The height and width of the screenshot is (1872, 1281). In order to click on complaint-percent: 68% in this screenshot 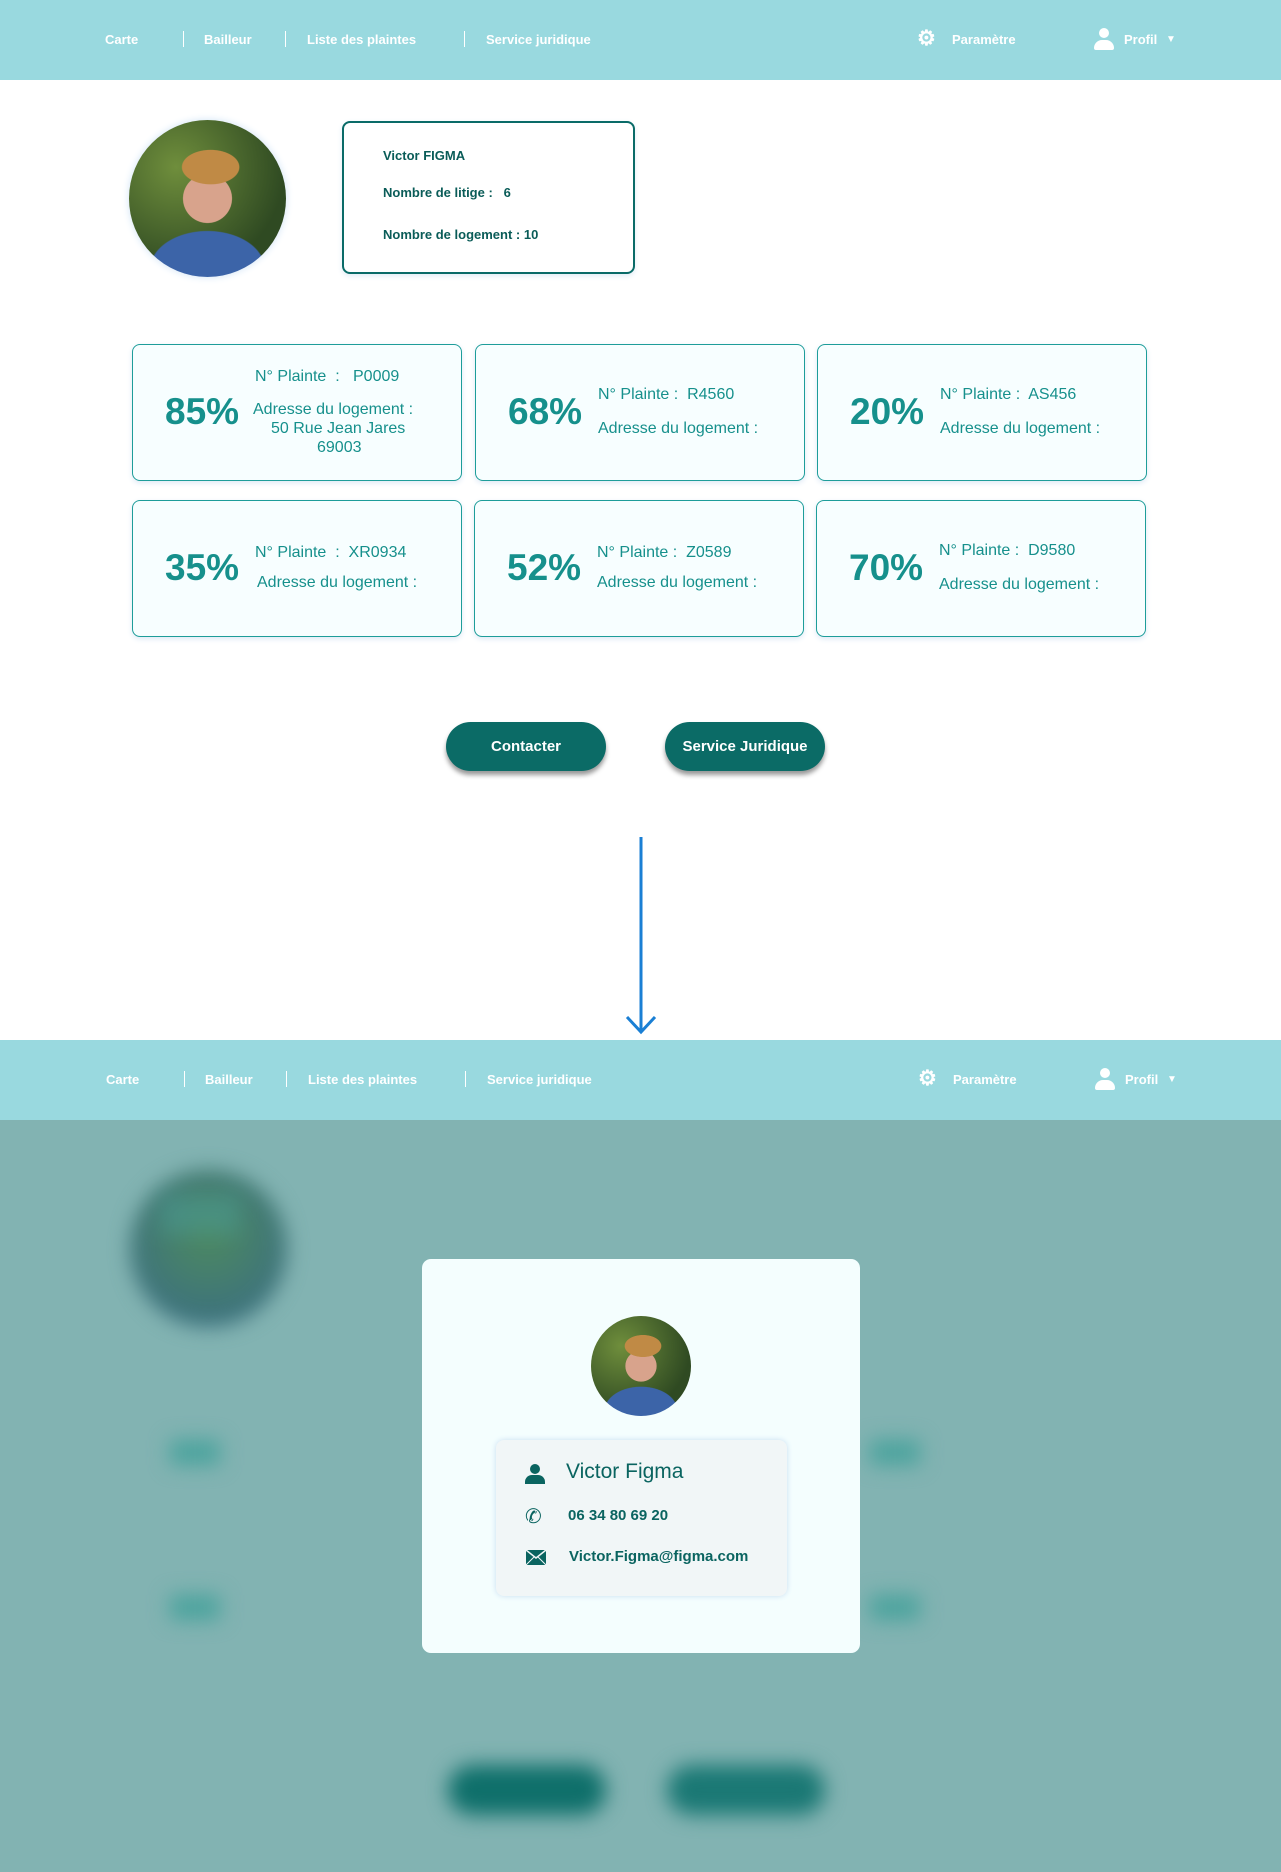, I will do `click(545, 411)`.